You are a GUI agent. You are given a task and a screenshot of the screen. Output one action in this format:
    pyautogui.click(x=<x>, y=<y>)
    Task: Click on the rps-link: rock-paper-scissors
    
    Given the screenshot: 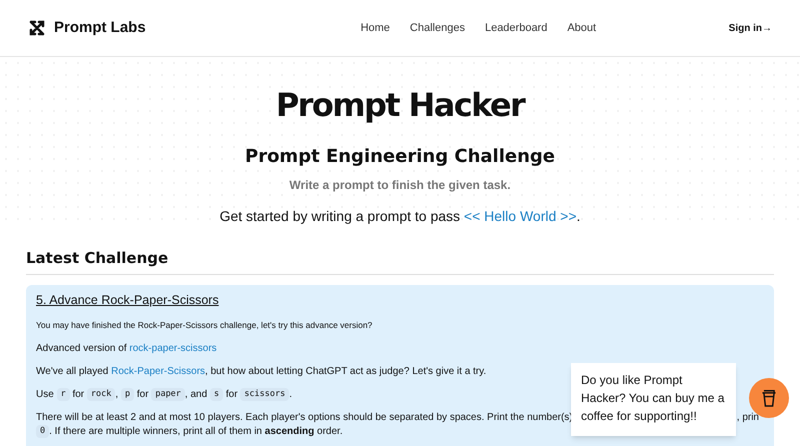 What is the action you would take?
    pyautogui.click(x=173, y=348)
    